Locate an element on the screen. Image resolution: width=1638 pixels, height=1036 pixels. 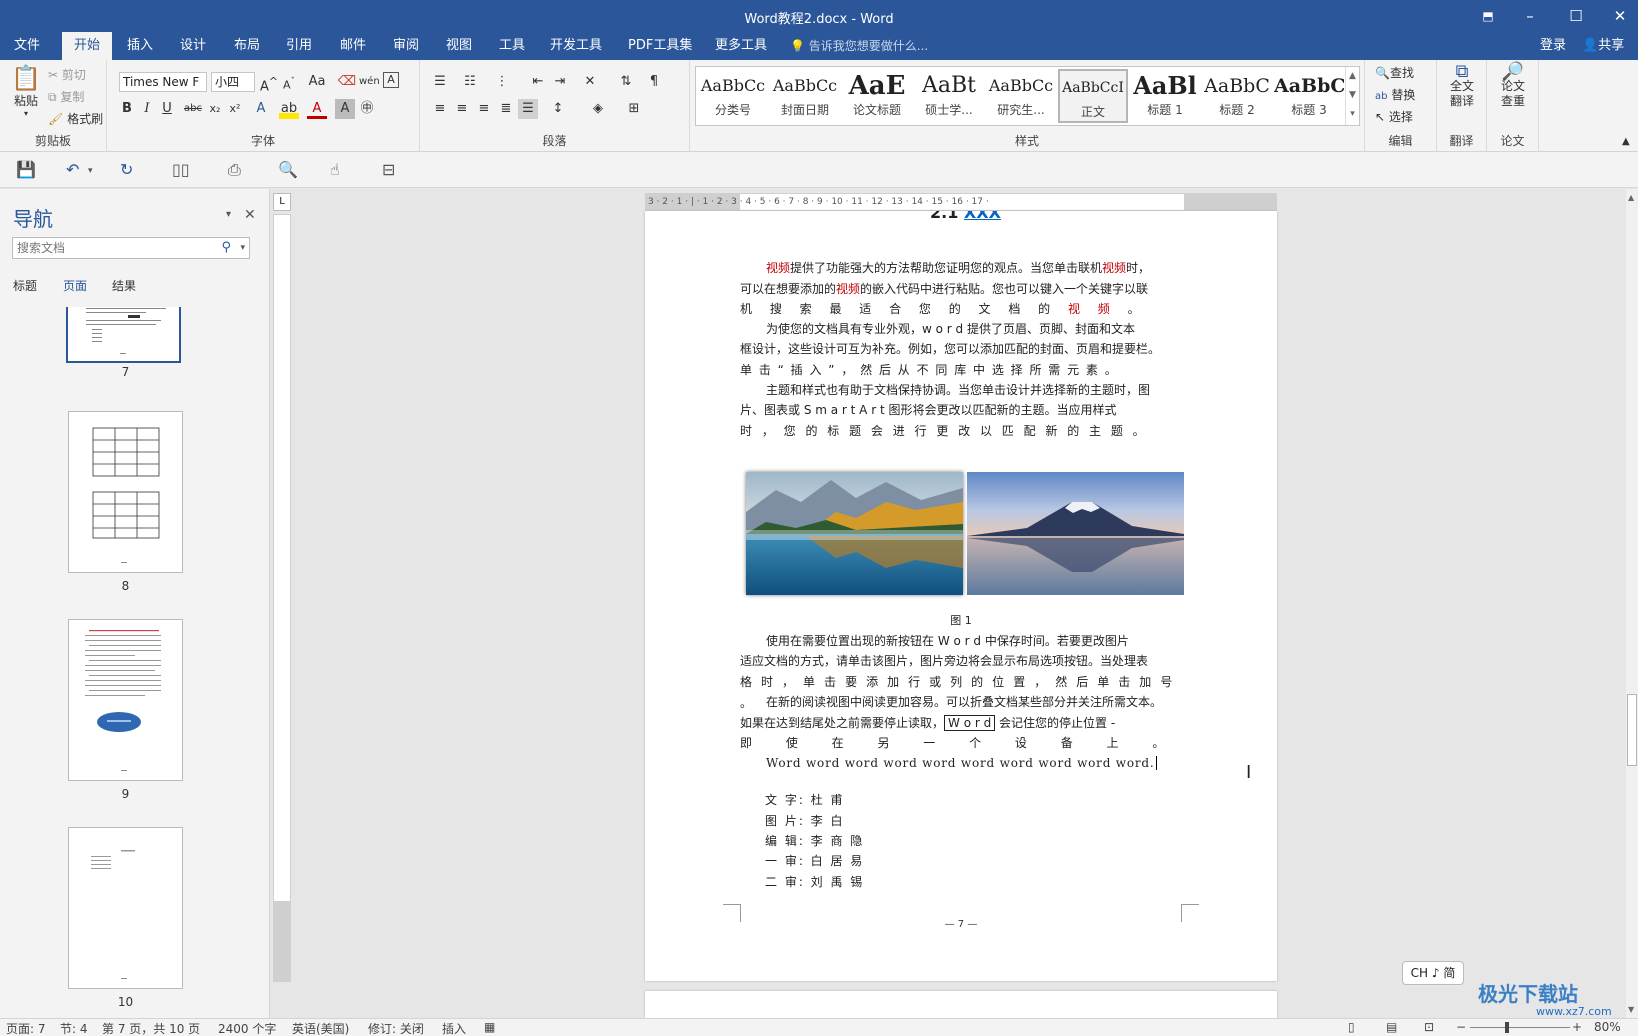
zoom-level: 80% is located at coordinates (1607, 1027).